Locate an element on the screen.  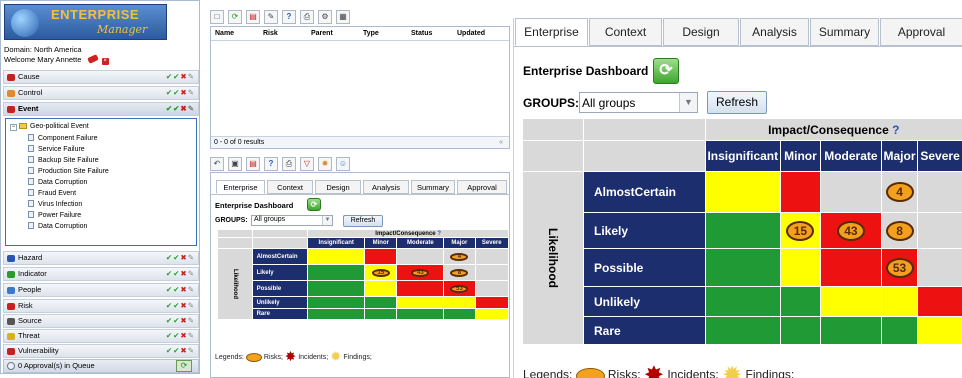
logout-icon: × is located at coordinates (105, 61).